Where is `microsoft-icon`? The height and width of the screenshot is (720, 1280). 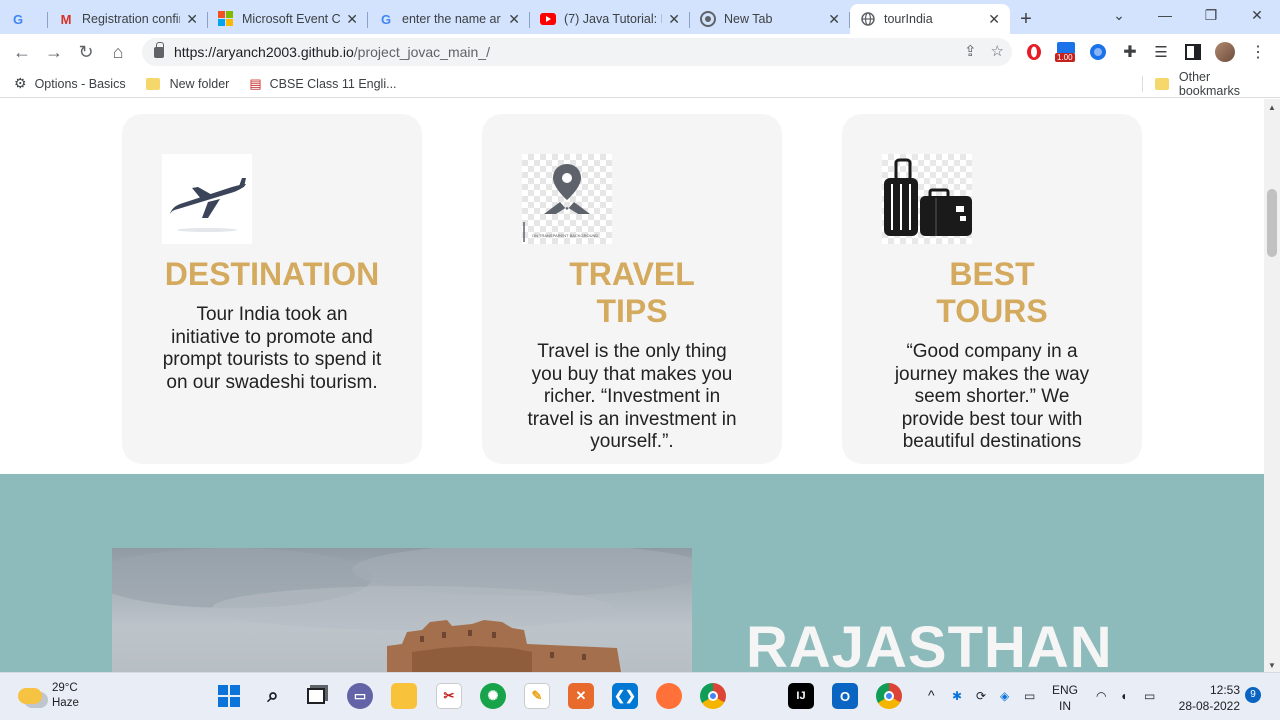 microsoft-icon is located at coordinates (226, 19).